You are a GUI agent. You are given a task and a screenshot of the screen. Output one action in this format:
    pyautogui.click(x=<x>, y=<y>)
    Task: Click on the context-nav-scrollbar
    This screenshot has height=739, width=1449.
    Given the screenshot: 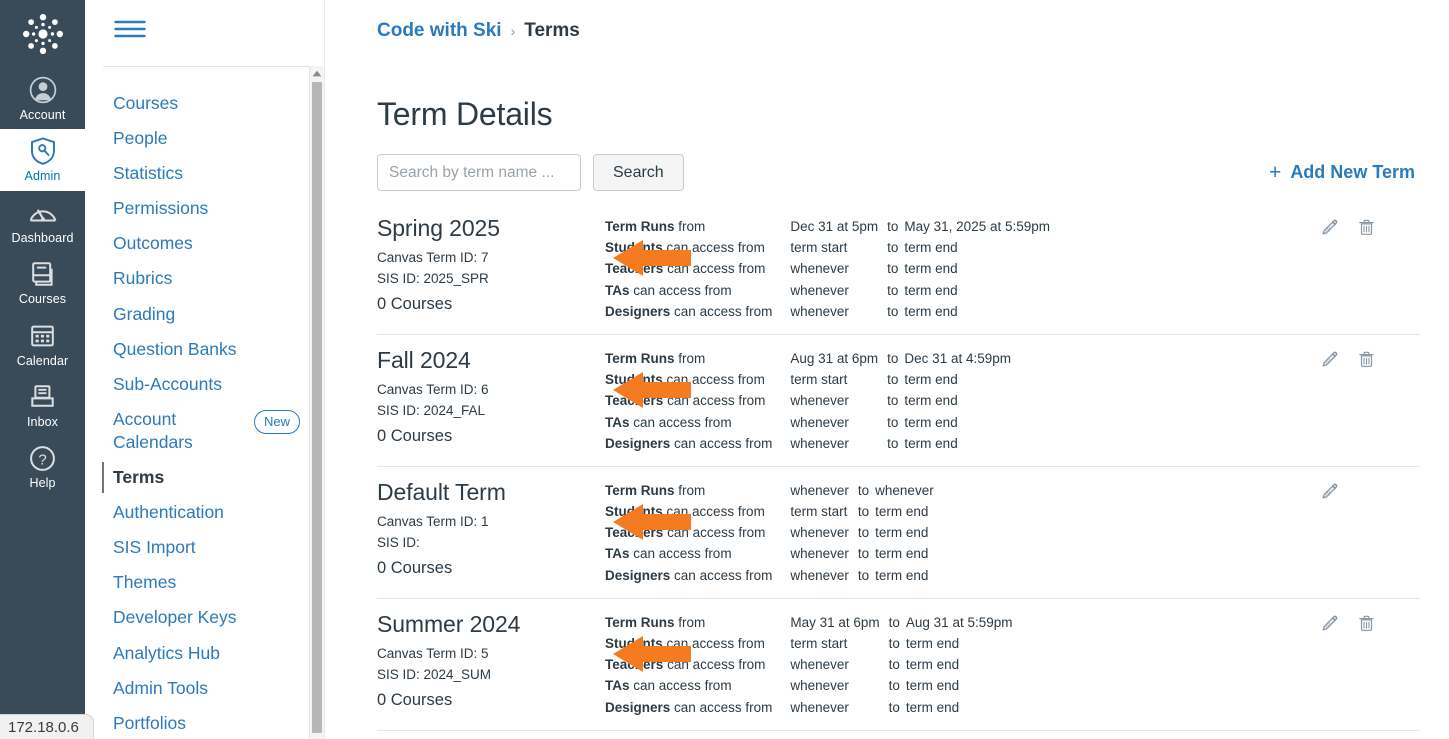 What is the action you would take?
    pyautogui.click(x=316, y=402)
    